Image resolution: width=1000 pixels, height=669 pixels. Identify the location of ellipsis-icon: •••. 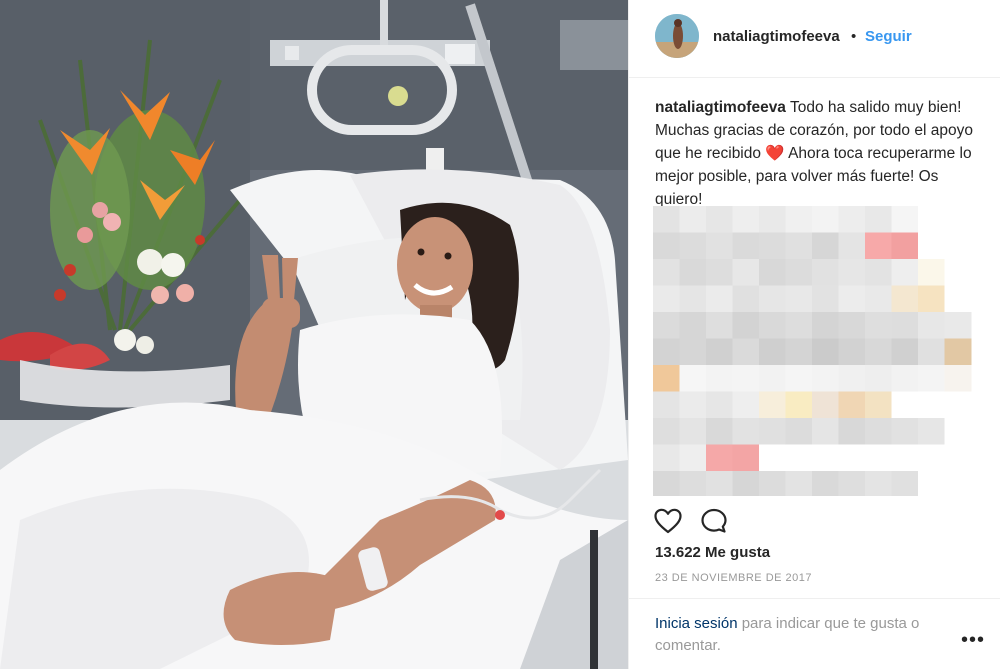
(973, 640).